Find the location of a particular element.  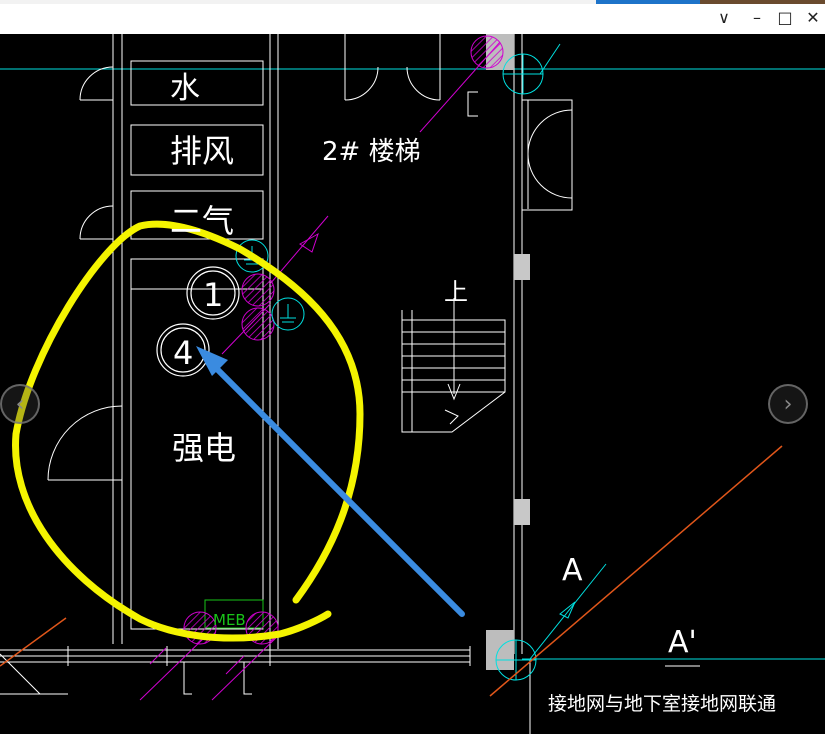

room-label-water: 水 is located at coordinates (185, 88).